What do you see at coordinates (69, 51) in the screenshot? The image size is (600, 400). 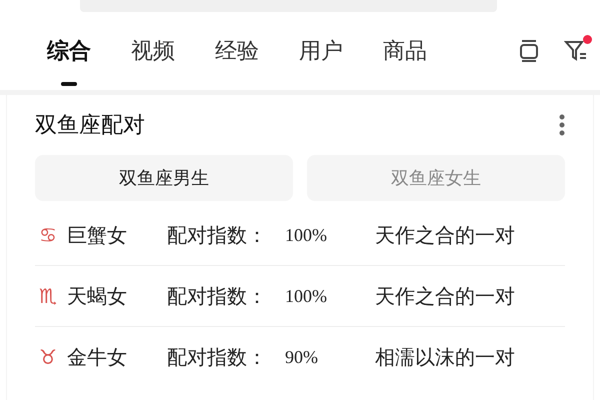 I see `tab: 综合` at bounding box center [69, 51].